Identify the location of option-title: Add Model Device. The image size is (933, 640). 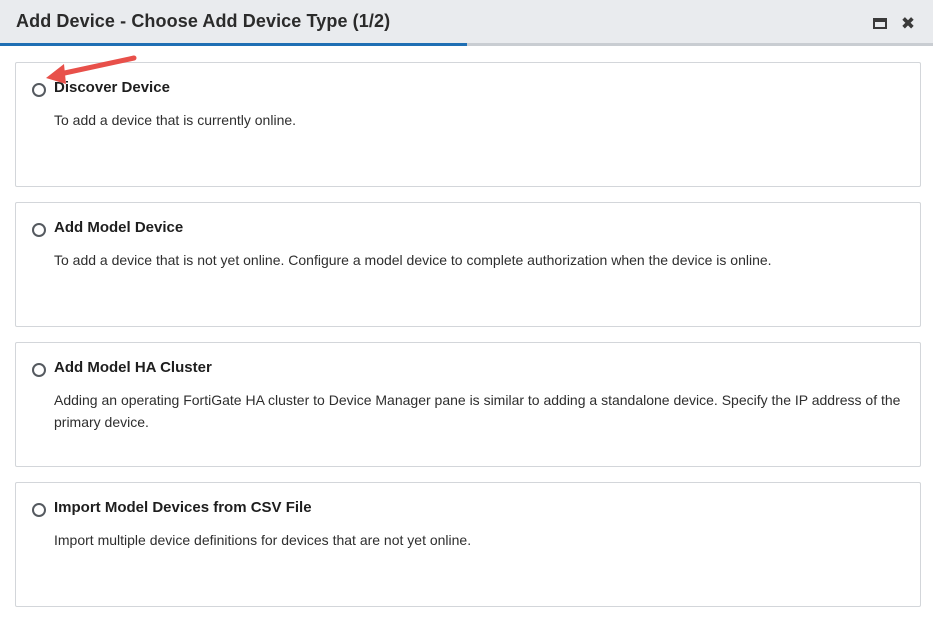
(119, 227).